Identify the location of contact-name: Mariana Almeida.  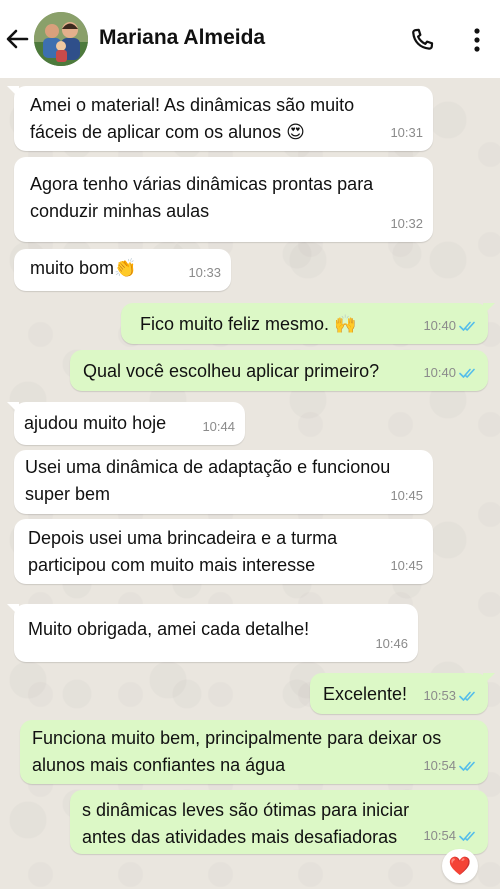
(182, 38).